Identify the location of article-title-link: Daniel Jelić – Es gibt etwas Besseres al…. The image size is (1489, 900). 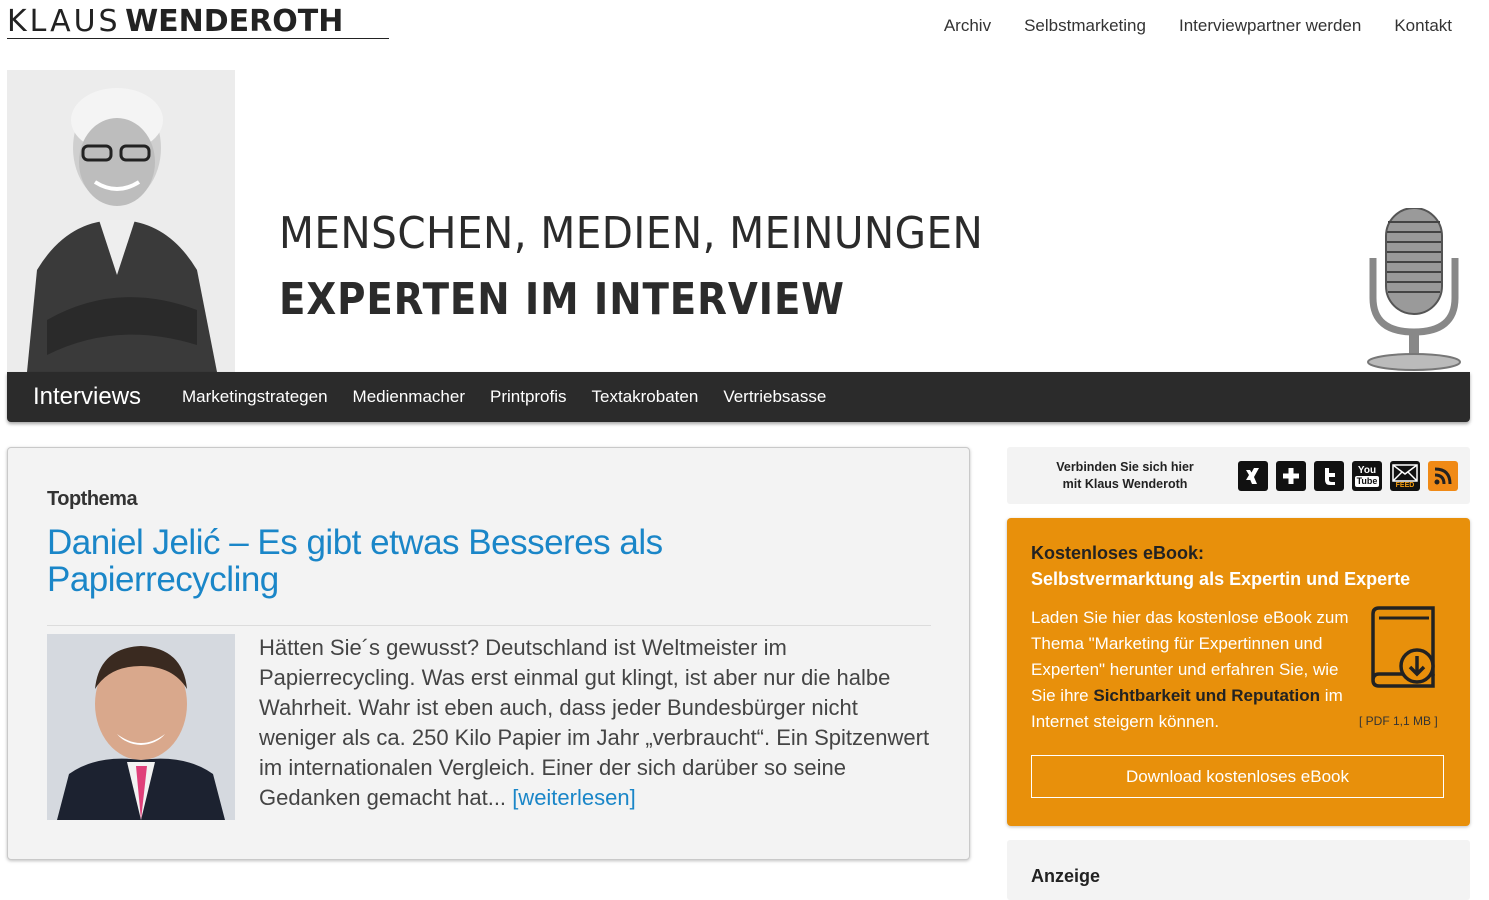
(457, 561).